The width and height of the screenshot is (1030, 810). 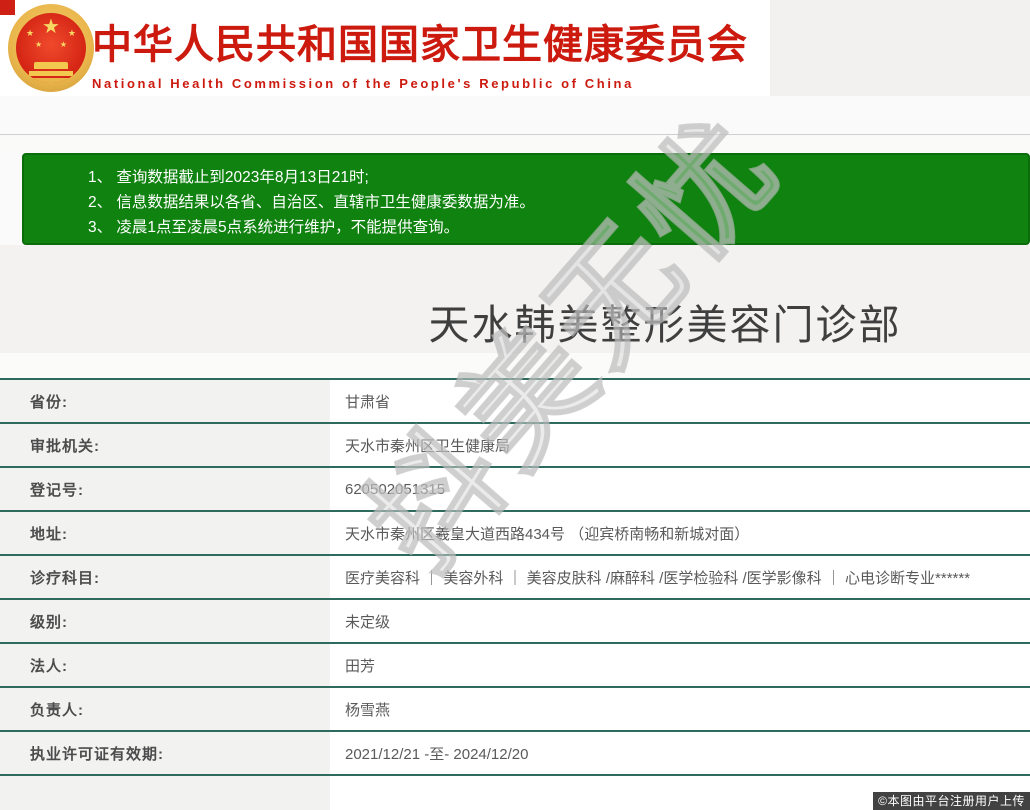 I want to click on row-value: 天水市秦州区羲皇大道西路434号 （迎宾桥南畅和新城对面）, so click(x=680, y=532).